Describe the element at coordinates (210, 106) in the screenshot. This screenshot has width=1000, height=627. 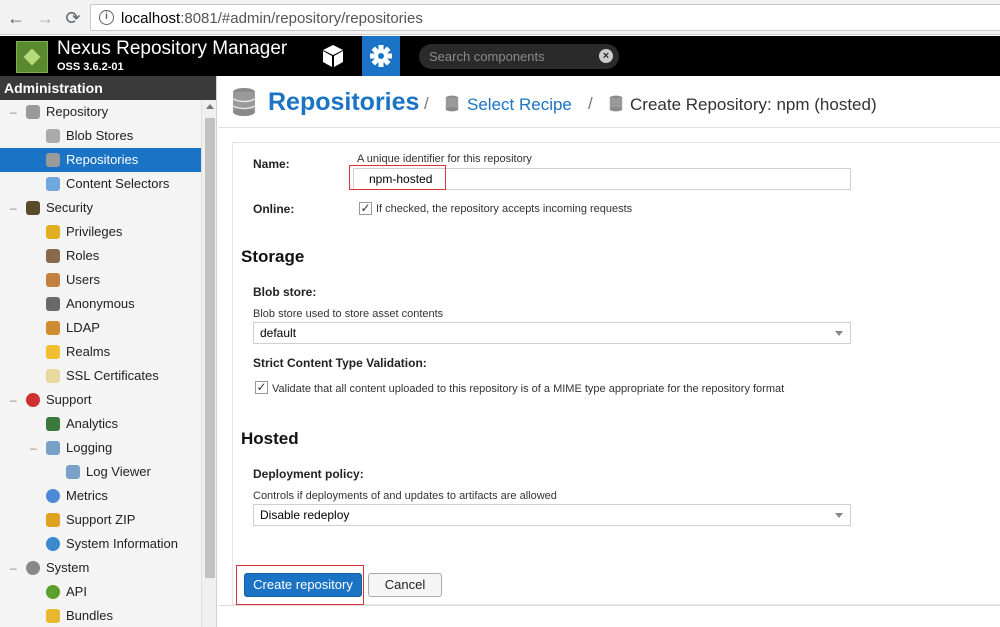
I see `scroll-up-icon` at that location.